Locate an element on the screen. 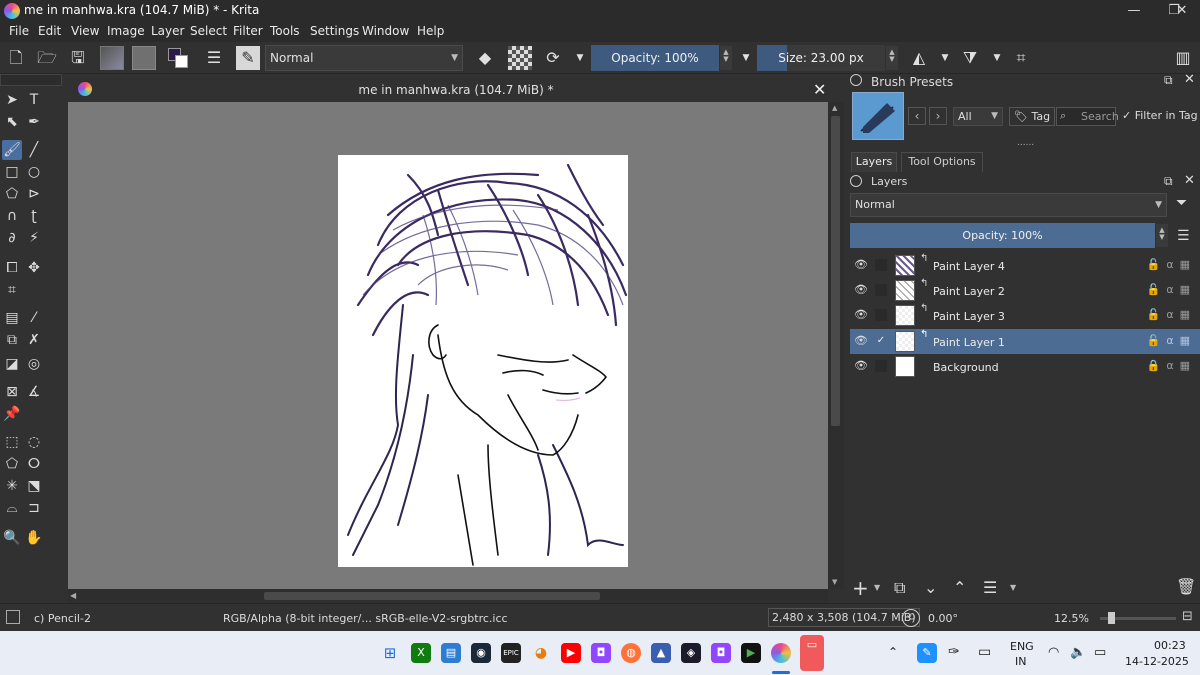 The width and height of the screenshot is (1200, 675). battery-icon: ▭ is located at coordinates (1100, 652).